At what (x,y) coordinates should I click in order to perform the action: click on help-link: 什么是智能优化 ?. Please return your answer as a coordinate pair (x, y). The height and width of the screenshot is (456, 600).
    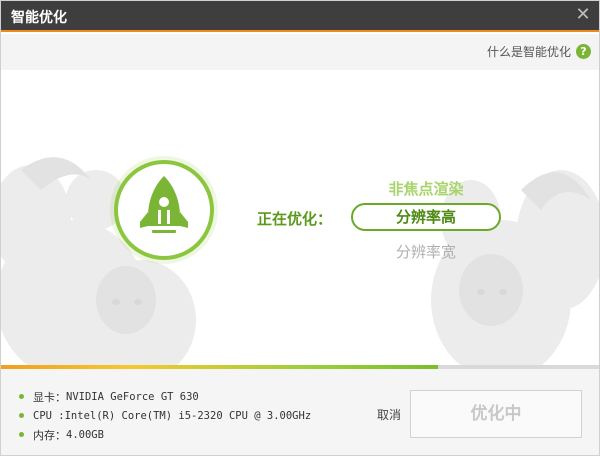
    Looking at the image, I should click on (539, 51).